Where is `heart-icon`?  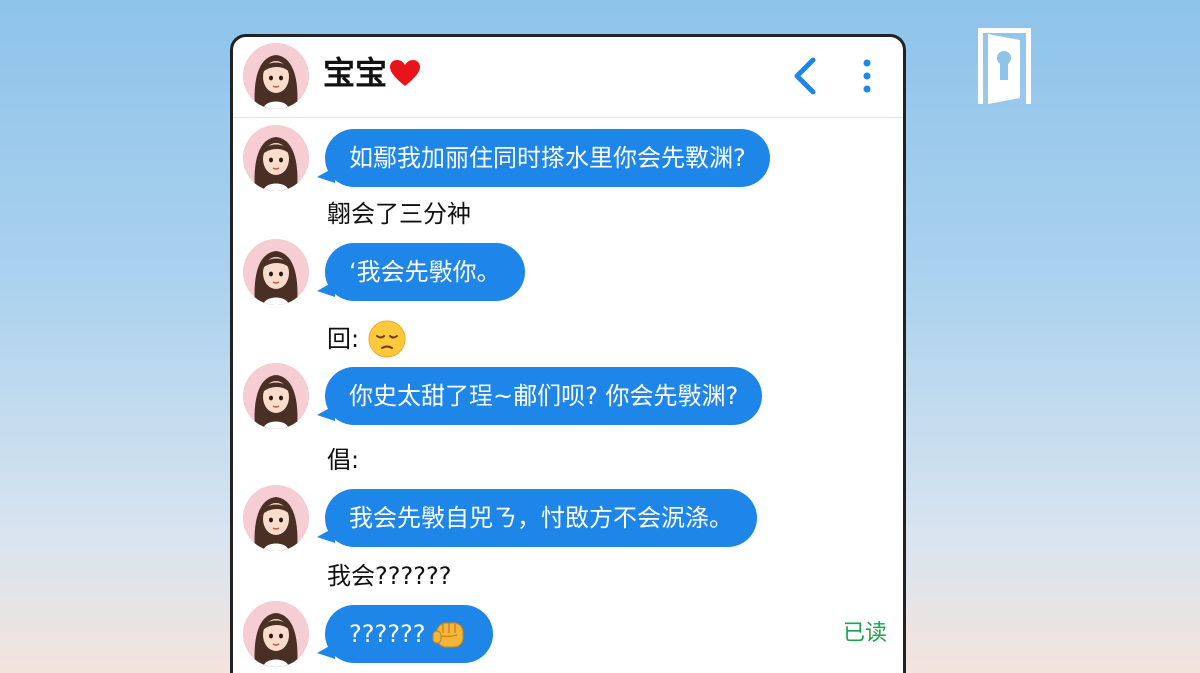
heart-icon is located at coordinates (405, 73).